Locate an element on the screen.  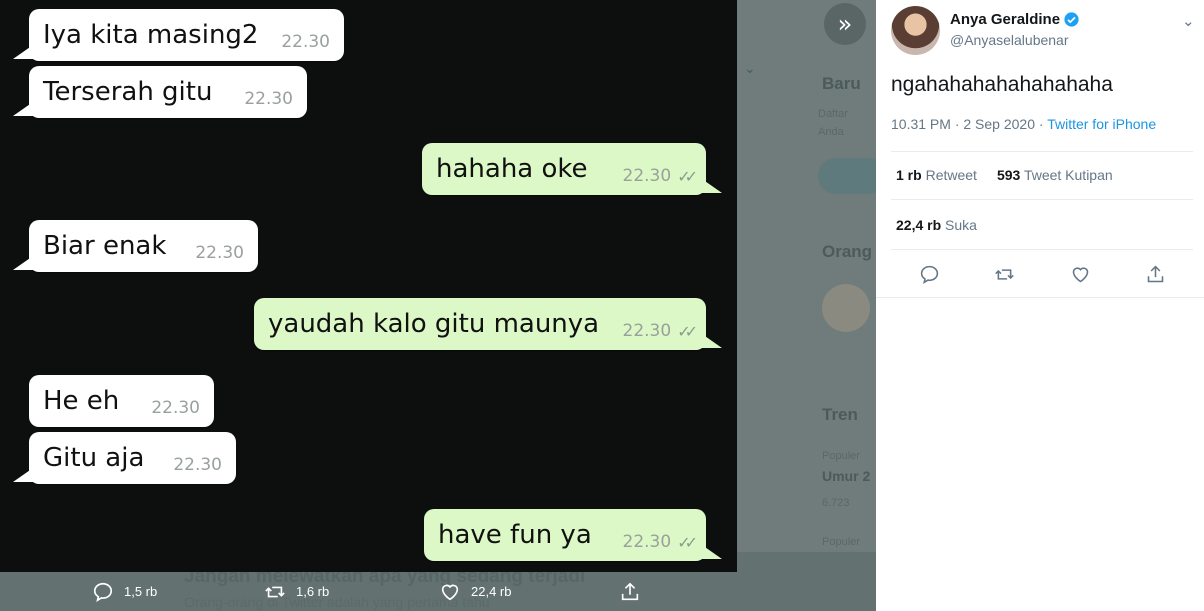
likes-stats: 22,4 rb Suka is located at coordinates (936, 225).